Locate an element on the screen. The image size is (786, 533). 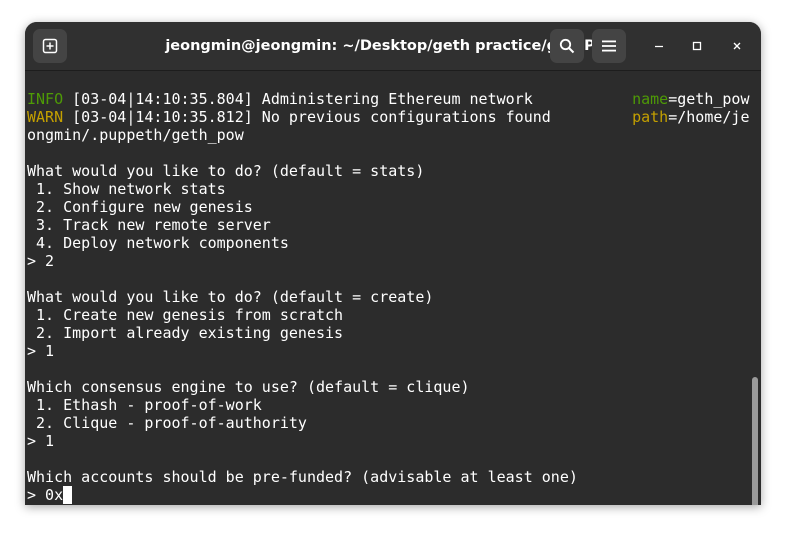
terminal-line: 3. Track new remote server is located at coordinates (149, 225).